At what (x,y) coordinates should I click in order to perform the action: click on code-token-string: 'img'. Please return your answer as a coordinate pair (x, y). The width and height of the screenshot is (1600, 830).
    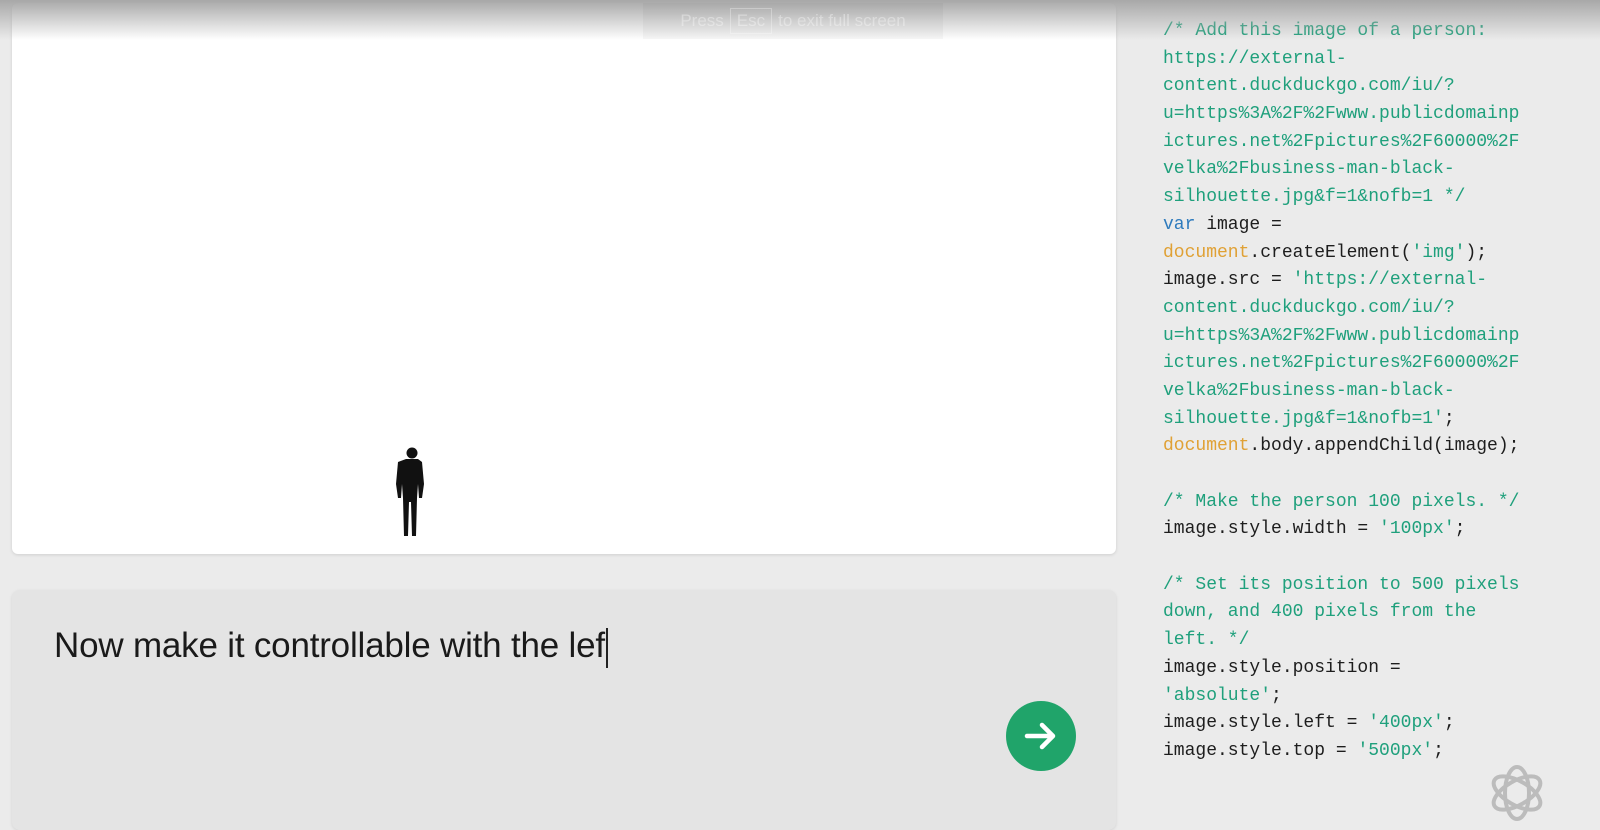
    Looking at the image, I should click on (1438, 252).